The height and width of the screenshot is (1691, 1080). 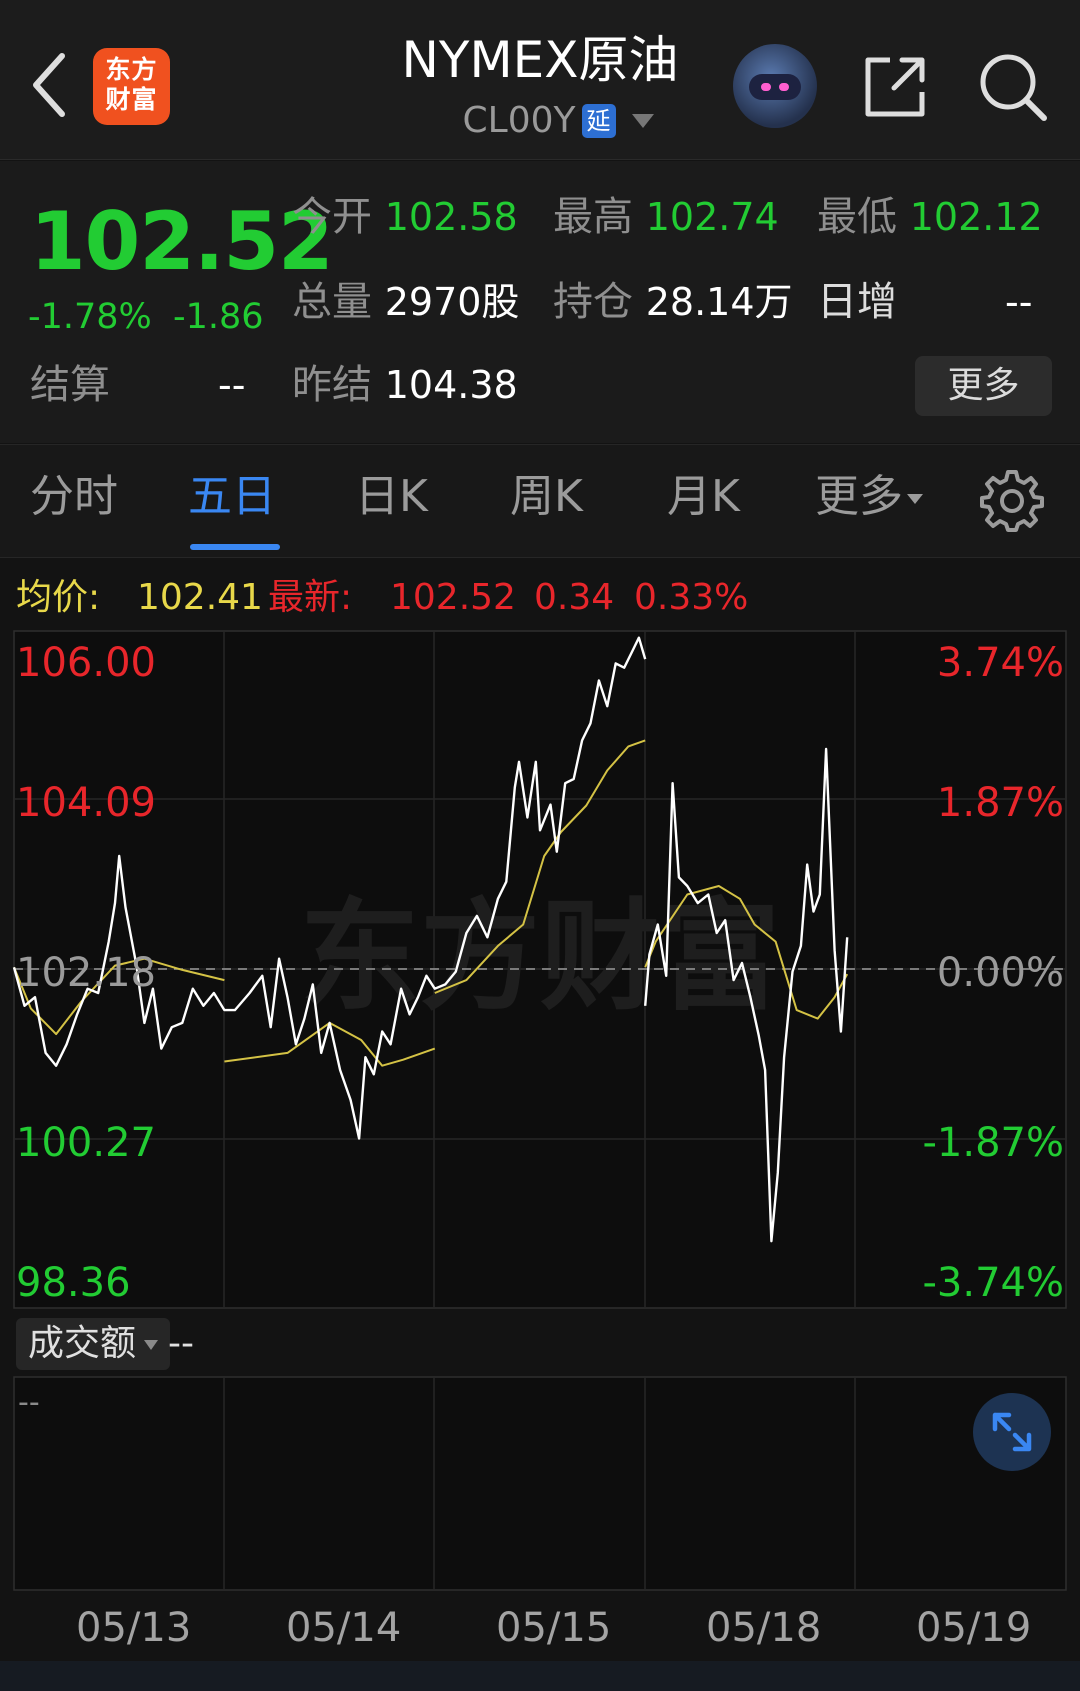 What do you see at coordinates (134, 1628) in the screenshot?
I see `date-label-0: 05/13` at bounding box center [134, 1628].